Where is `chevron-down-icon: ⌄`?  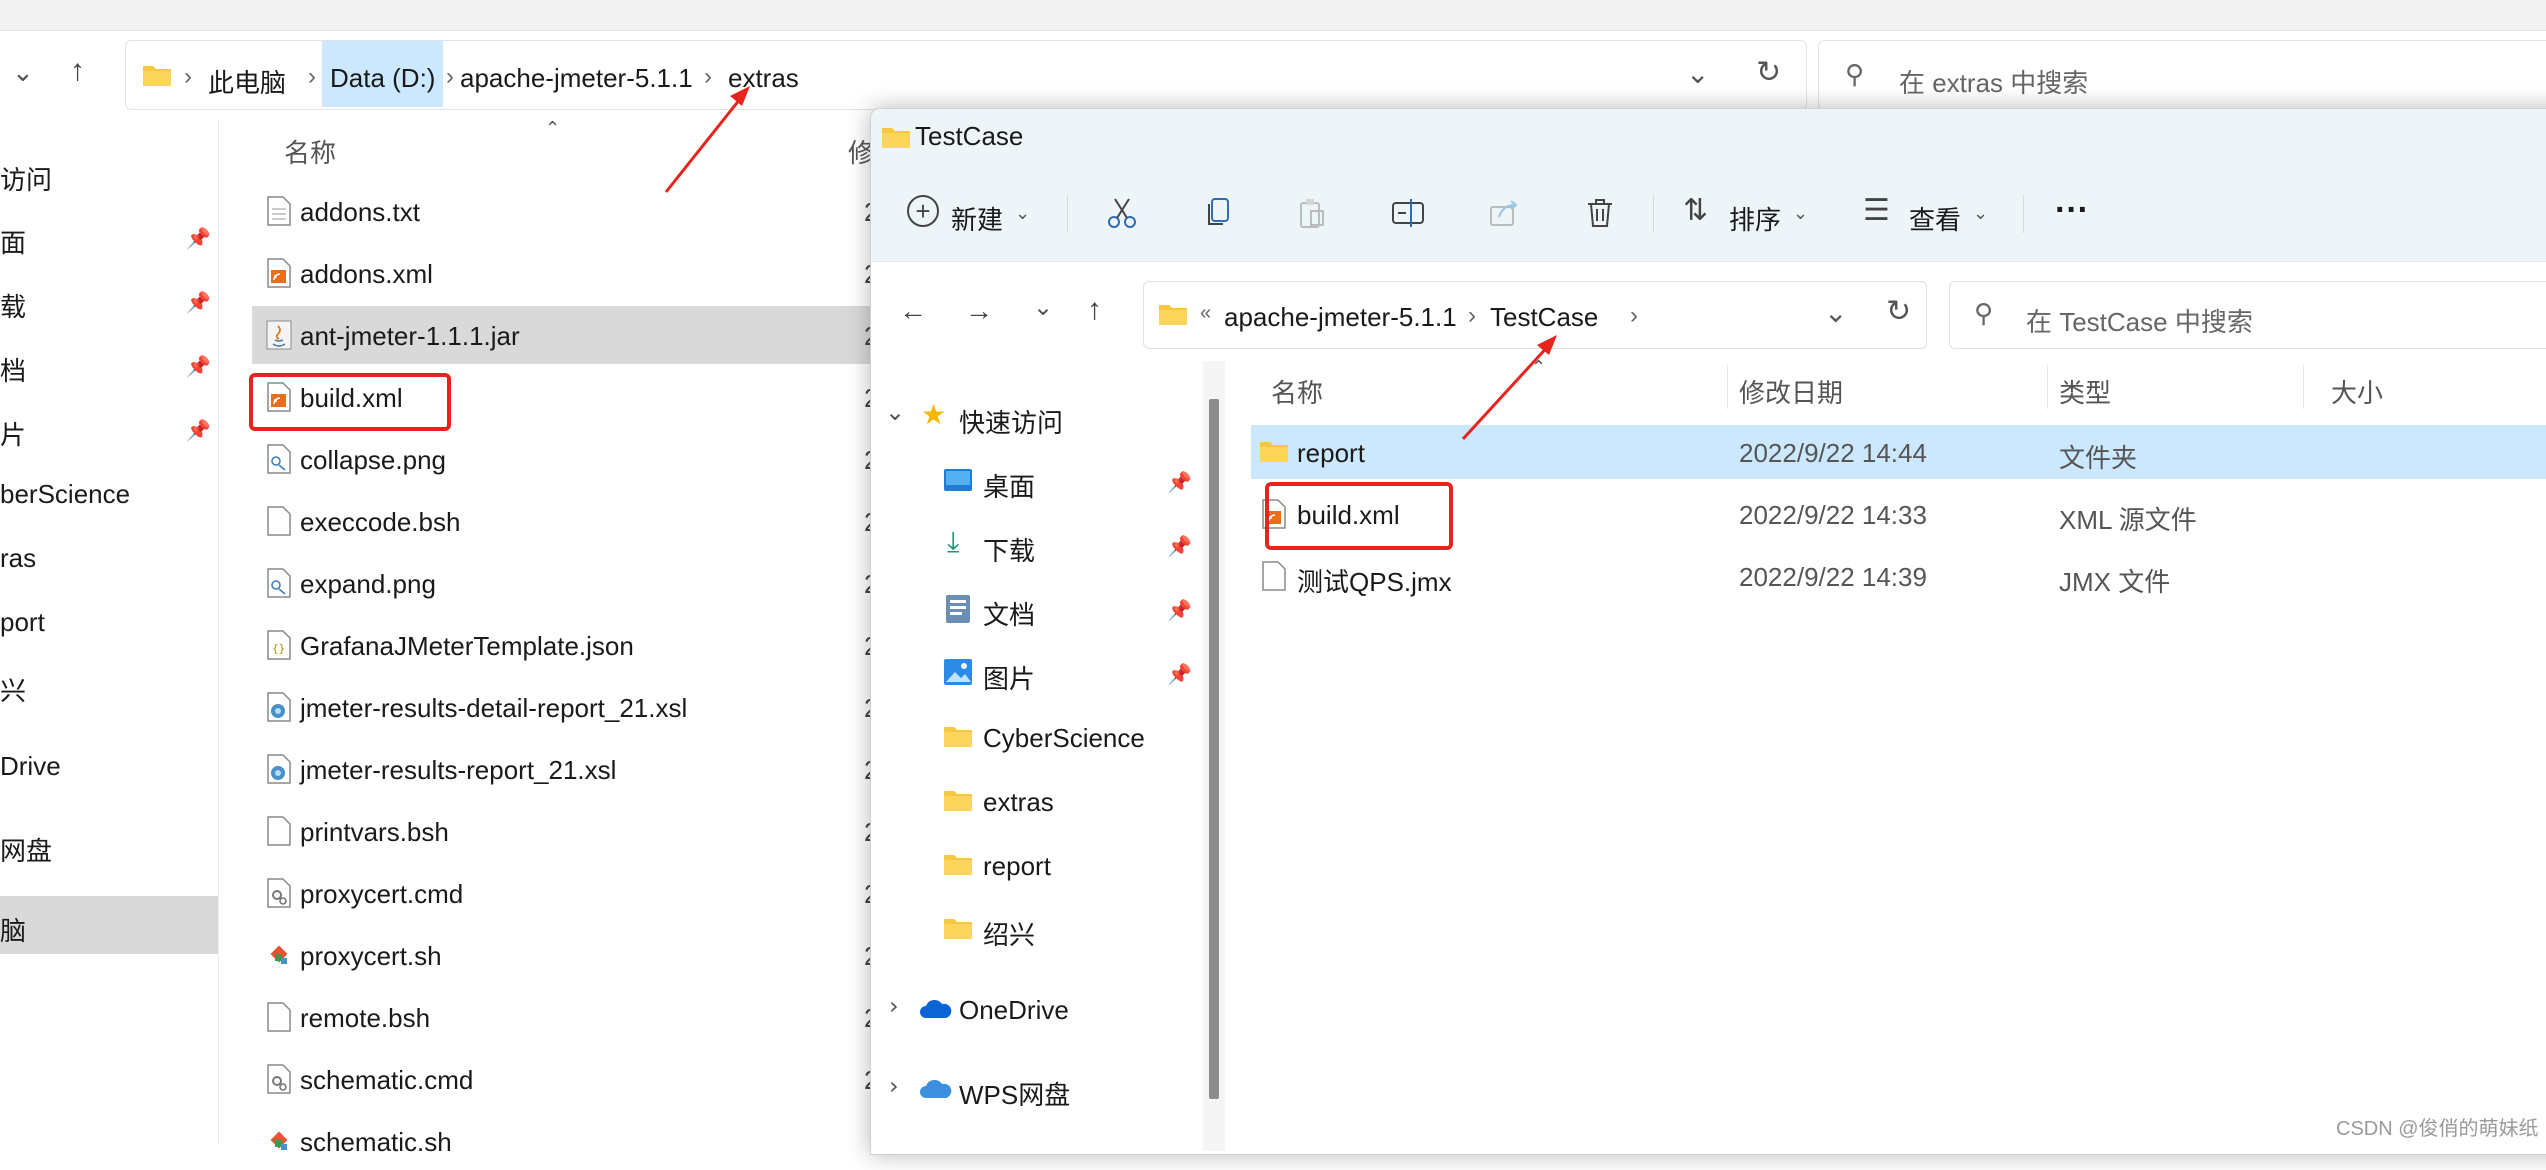
chevron-down-icon: ⌄ is located at coordinates (1981, 213).